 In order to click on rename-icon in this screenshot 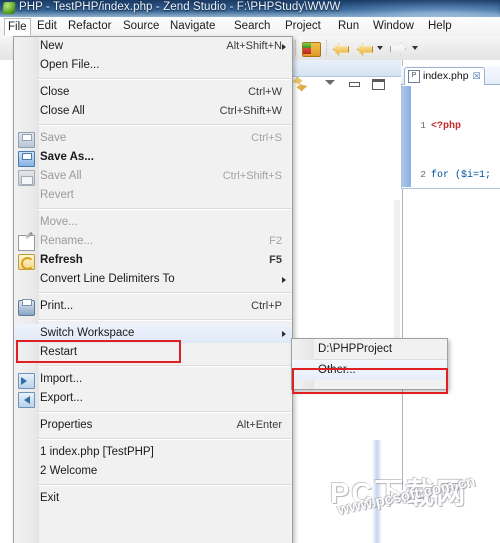, I will do `click(26, 243)`.